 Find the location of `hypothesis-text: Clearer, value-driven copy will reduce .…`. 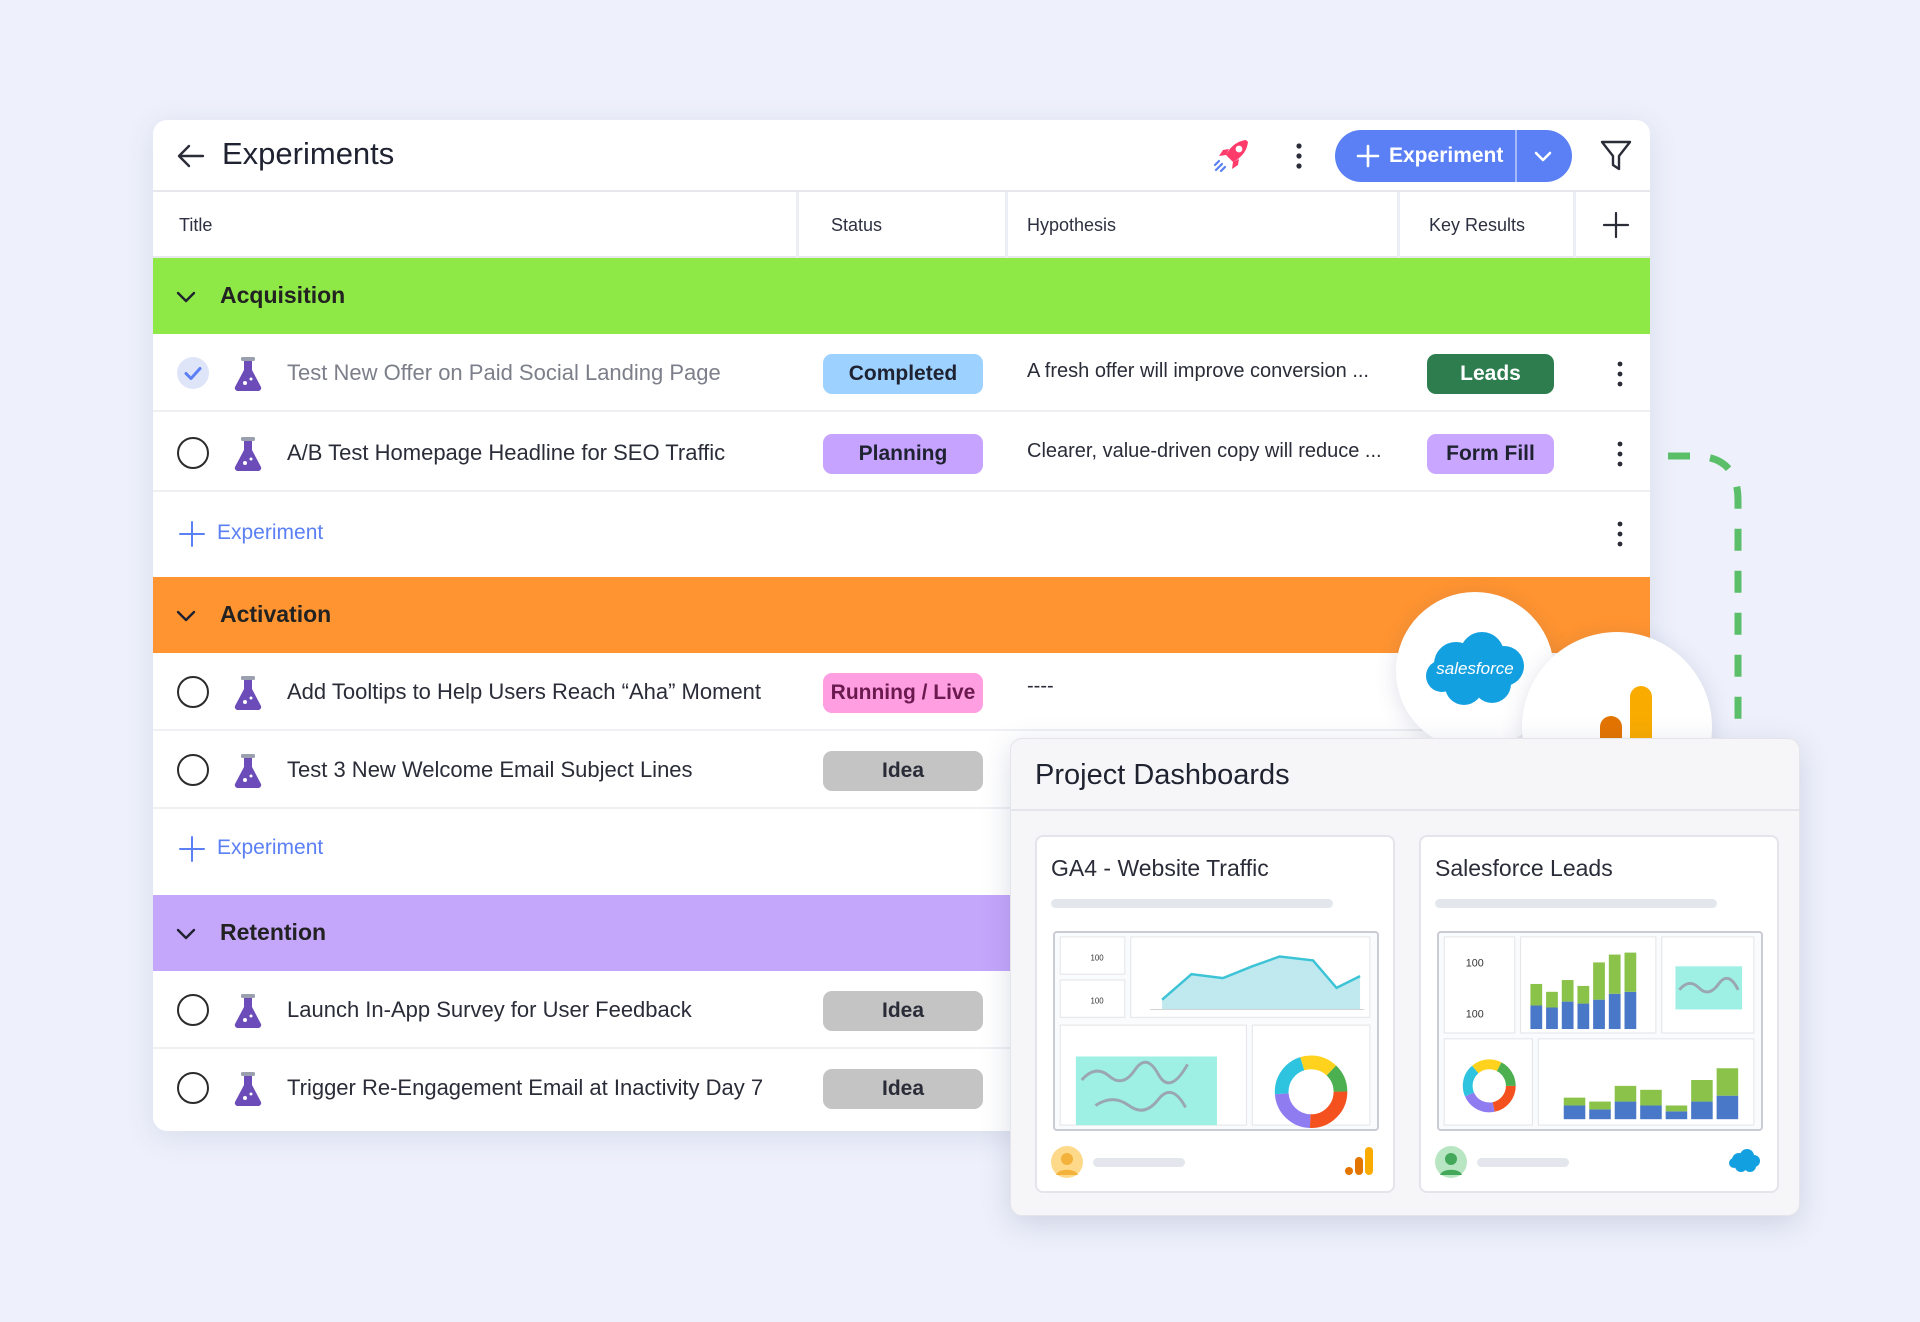

hypothesis-text: Clearer, value-driven copy will reduce .… is located at coordinates (1204, 451).